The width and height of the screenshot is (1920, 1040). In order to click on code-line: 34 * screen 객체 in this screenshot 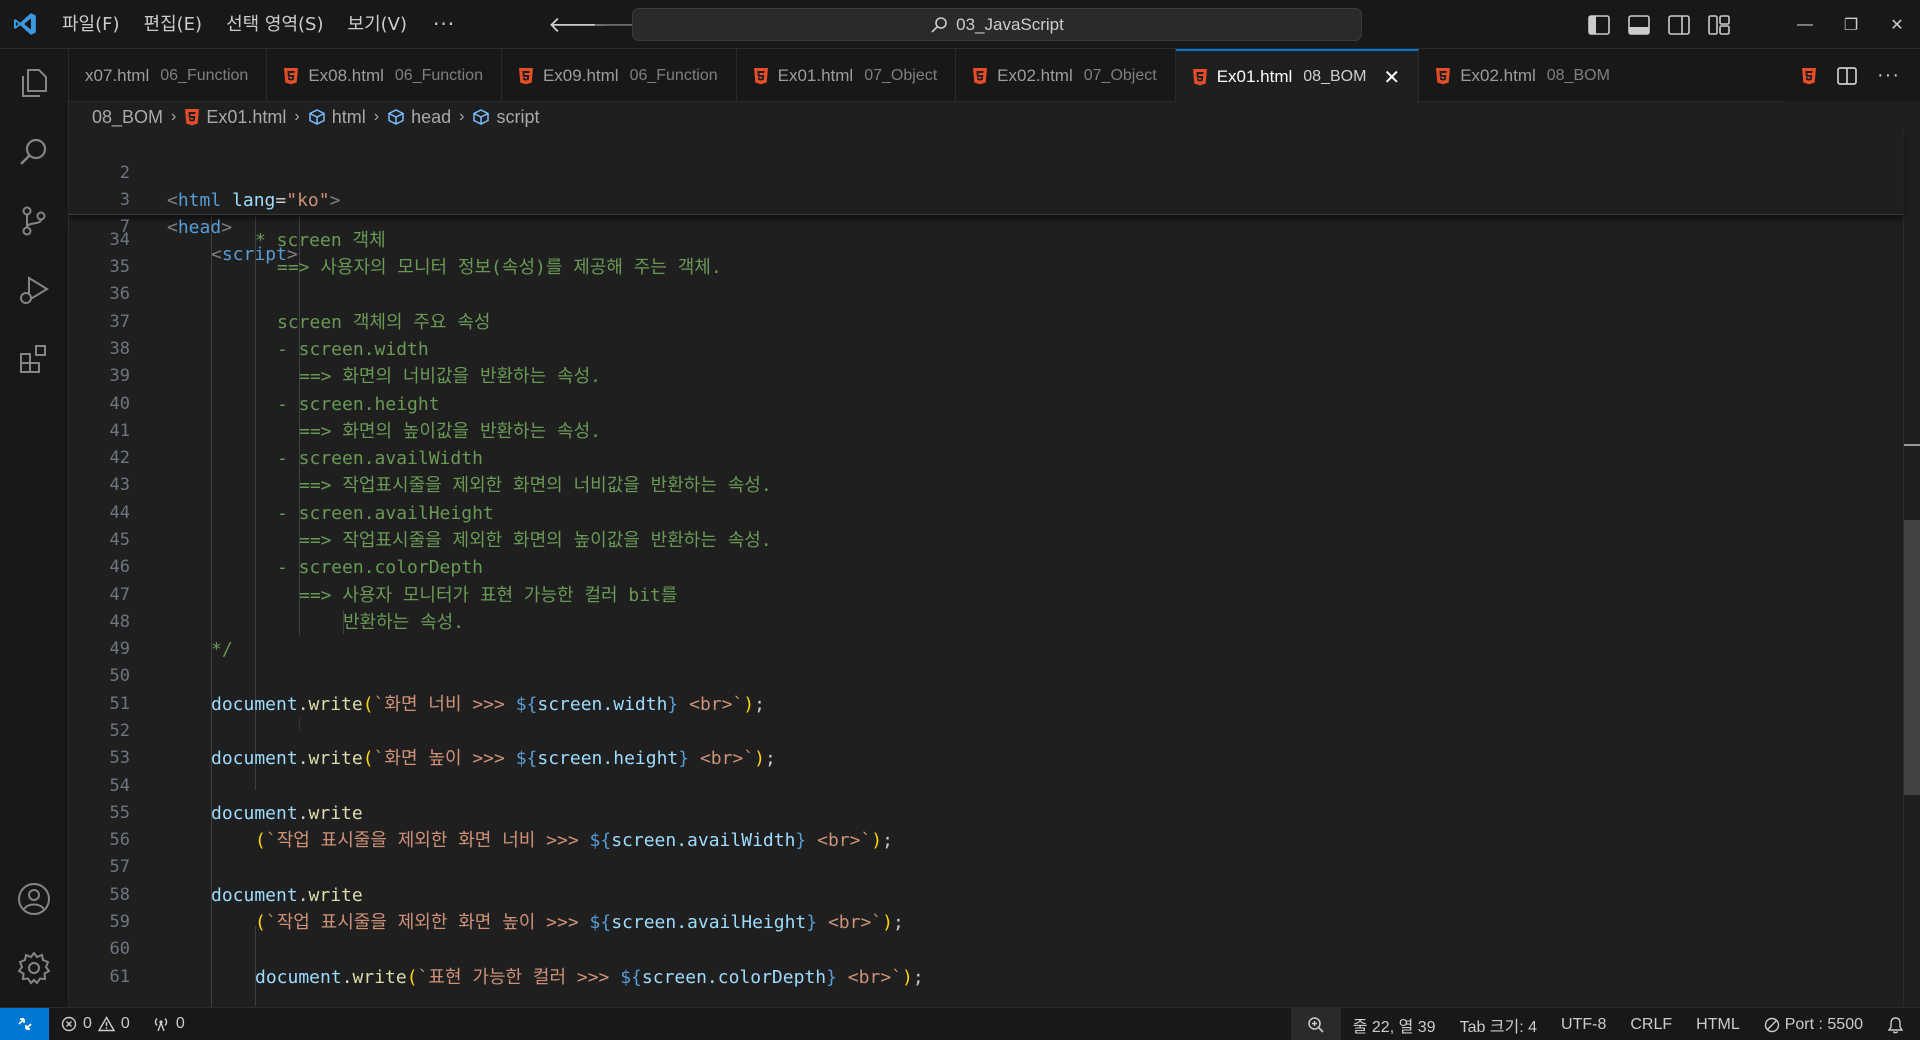, I will do `click(986, 240)`.